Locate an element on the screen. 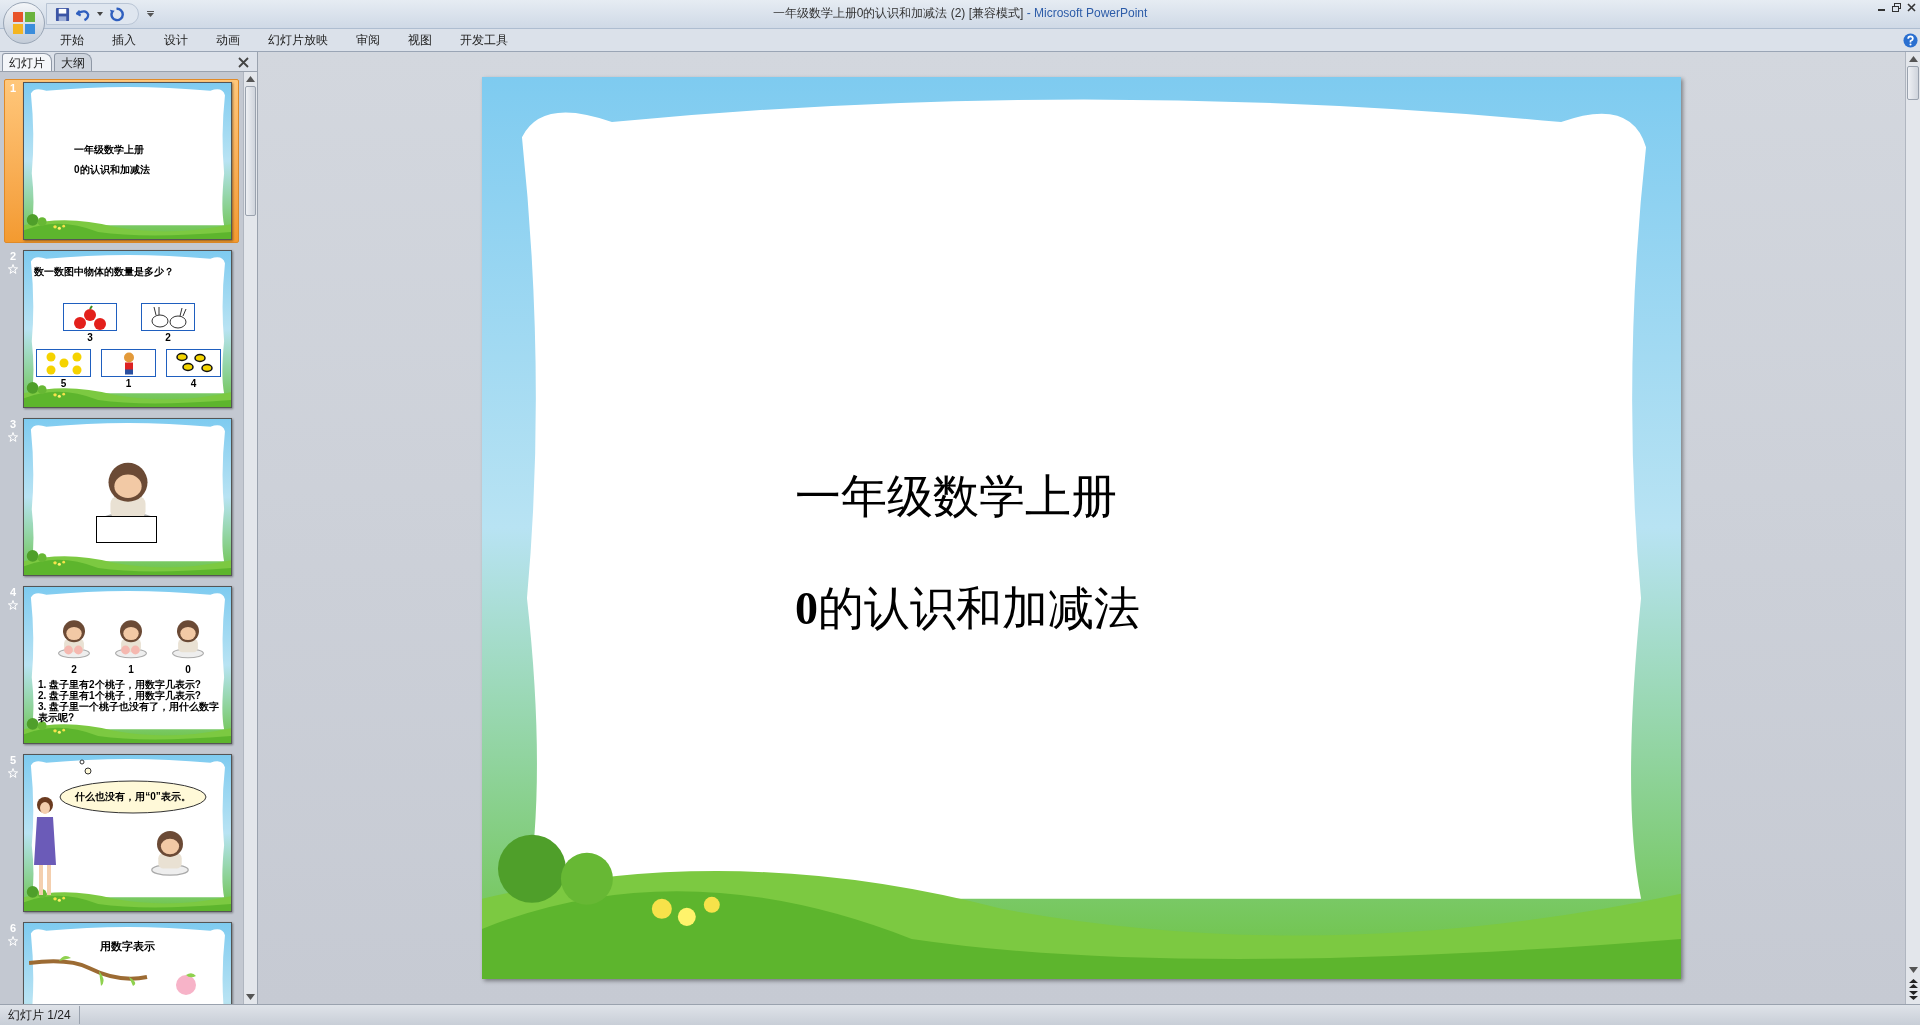 The image size is (1920, 1025). peach-drawing is located at coordinates (186, 984).